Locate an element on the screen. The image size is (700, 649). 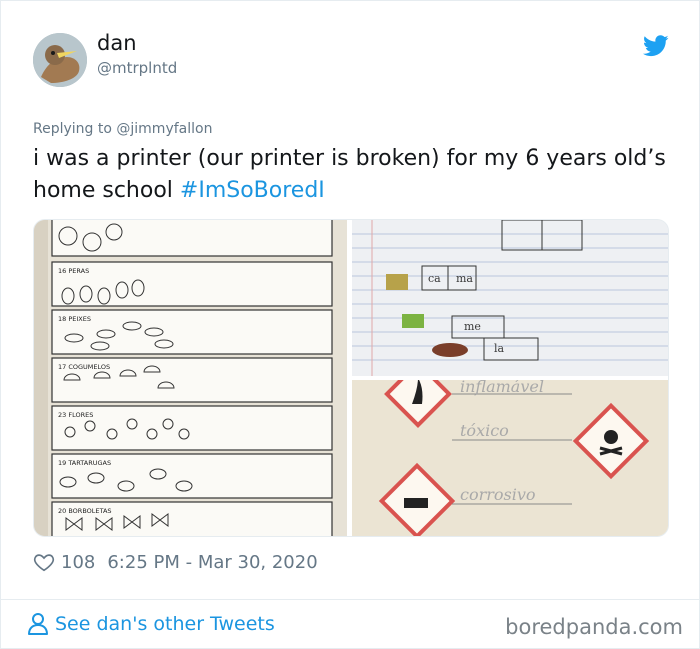
display-name: dan is located at coordinates (117, 43).